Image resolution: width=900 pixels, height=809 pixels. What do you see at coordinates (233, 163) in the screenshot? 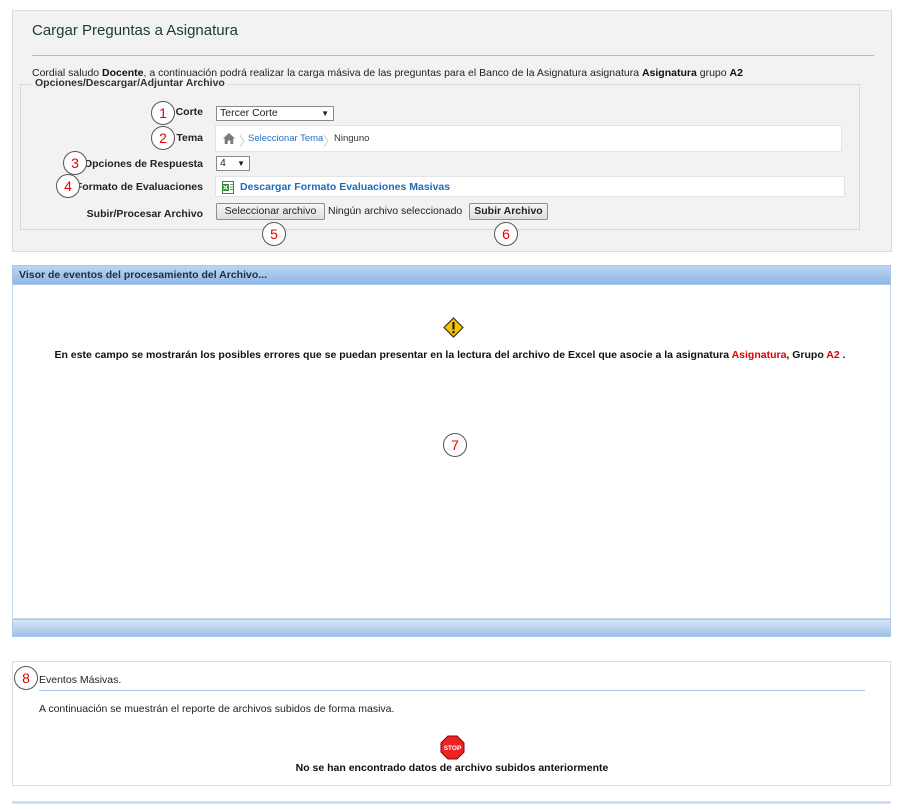
I see `options-select: 4 ▼` at bounding box center [233, 163].